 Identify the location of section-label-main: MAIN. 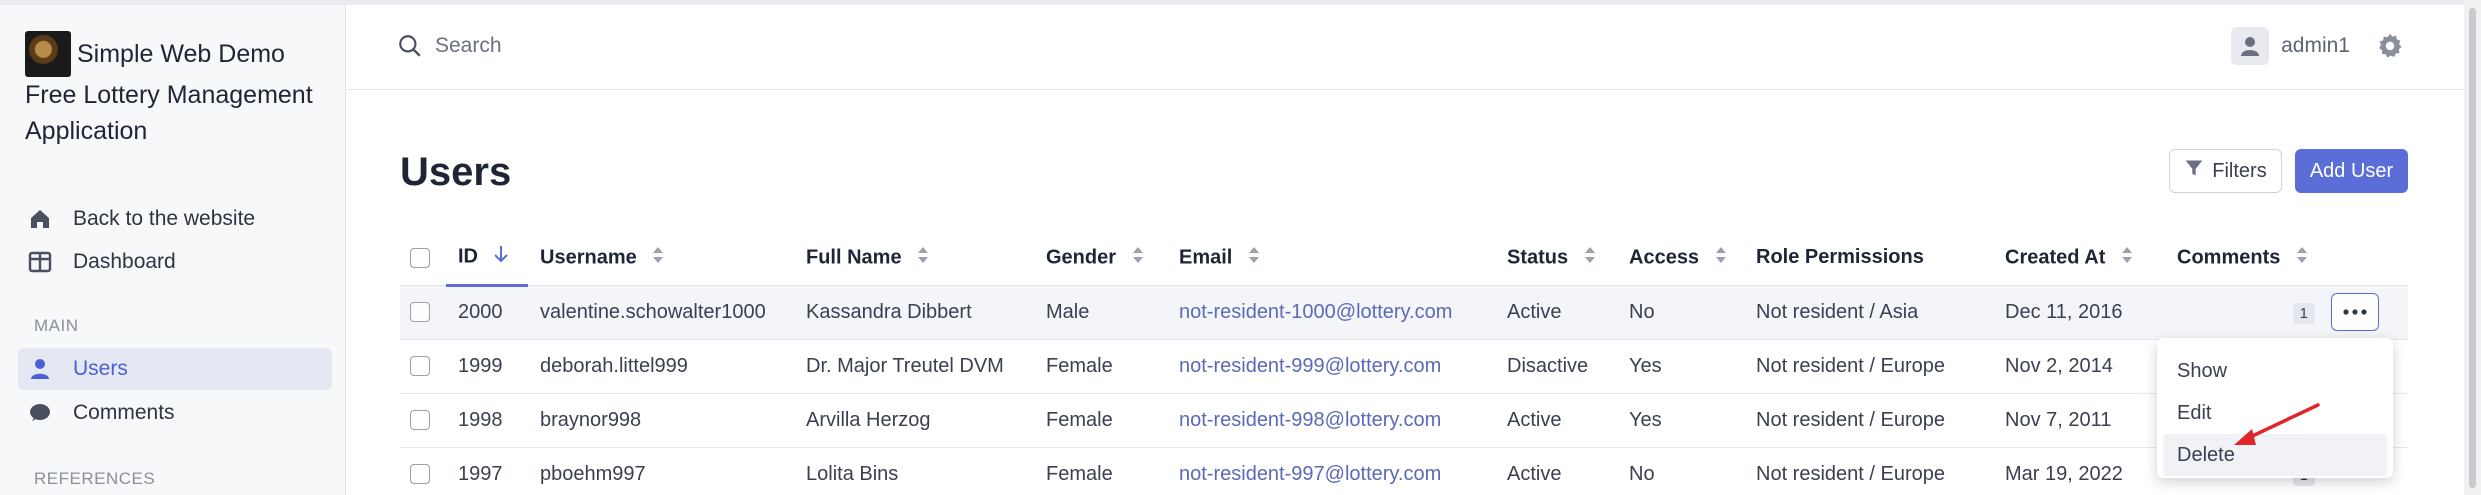
(56, 325).